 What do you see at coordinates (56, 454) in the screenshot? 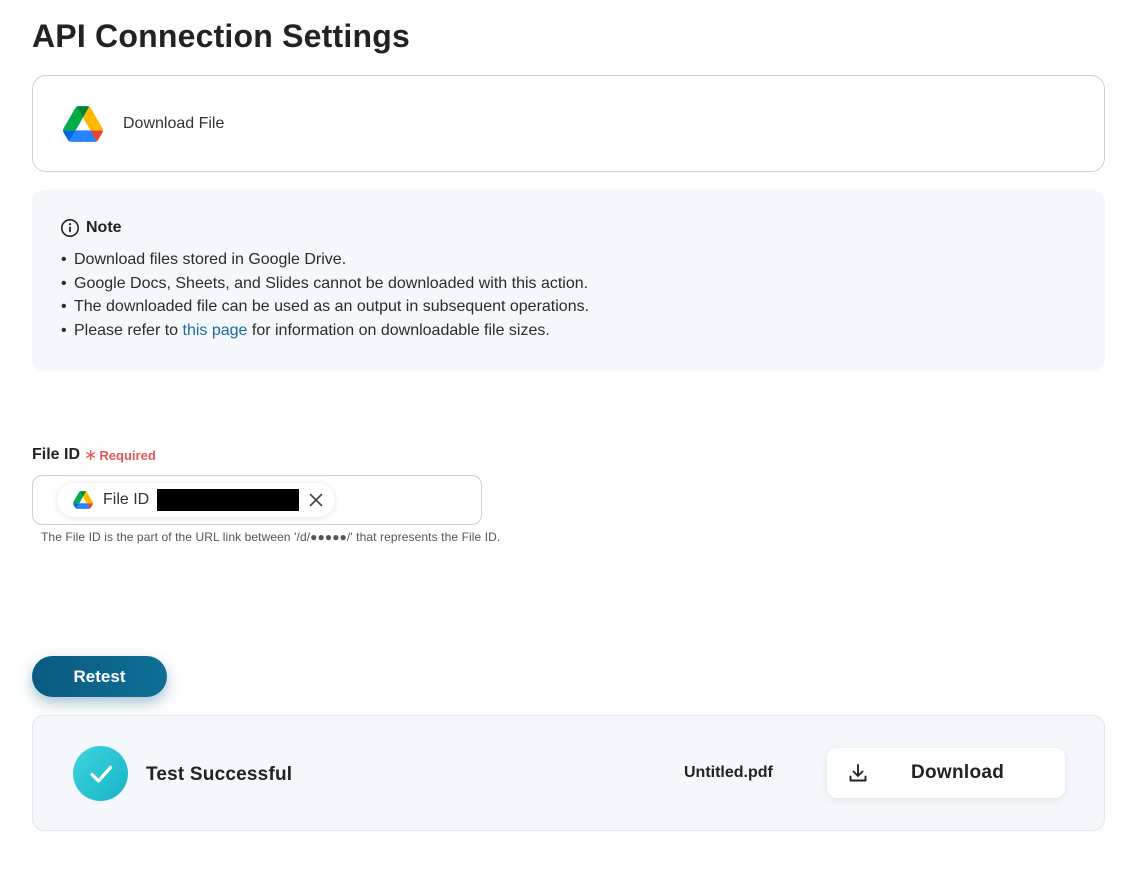
I see `field-label-text: File ID` at bounding box center [56, 454].